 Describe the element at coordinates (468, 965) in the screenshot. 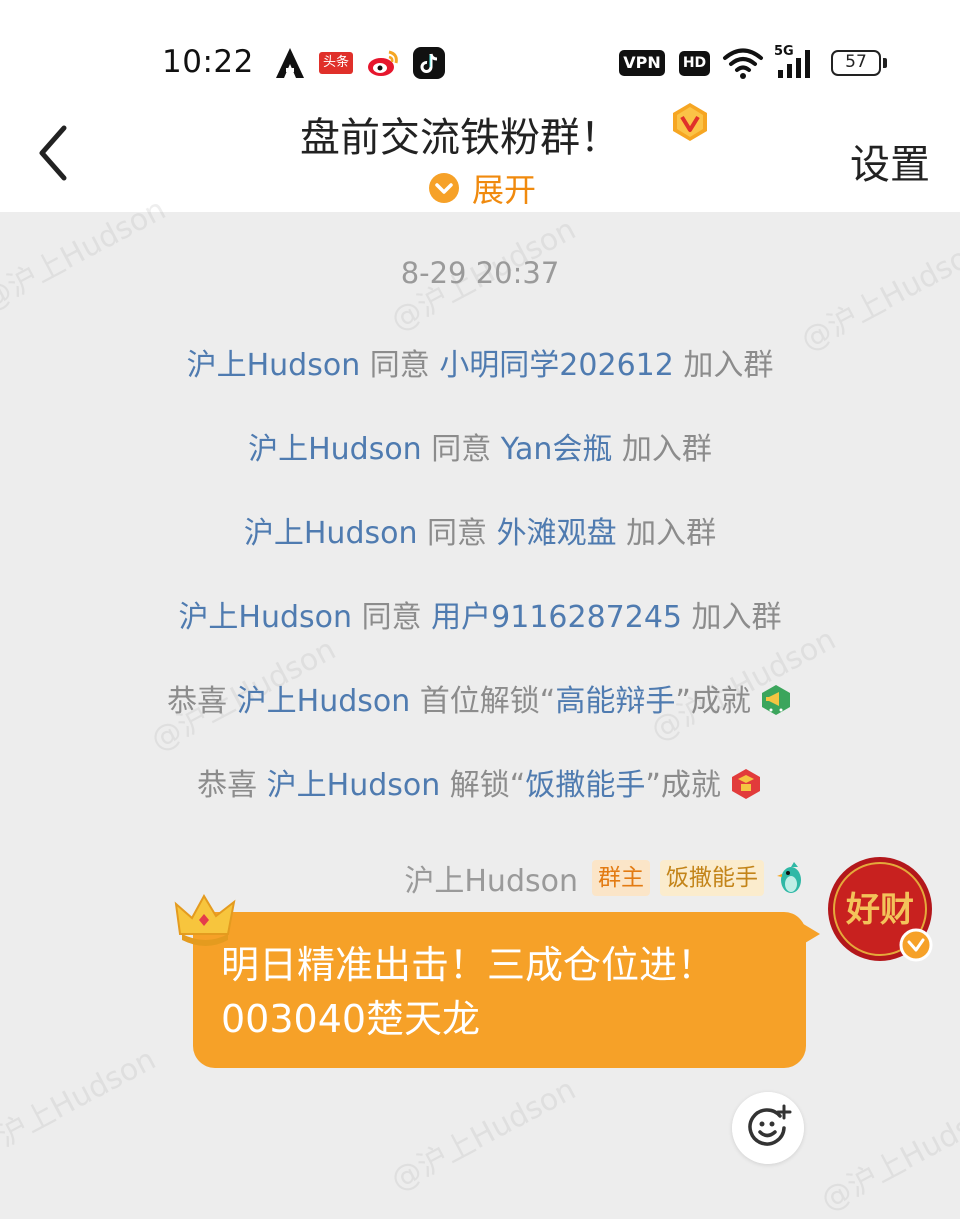

I see `message-line: 明日精准出击！三成仓位进！` at that location.